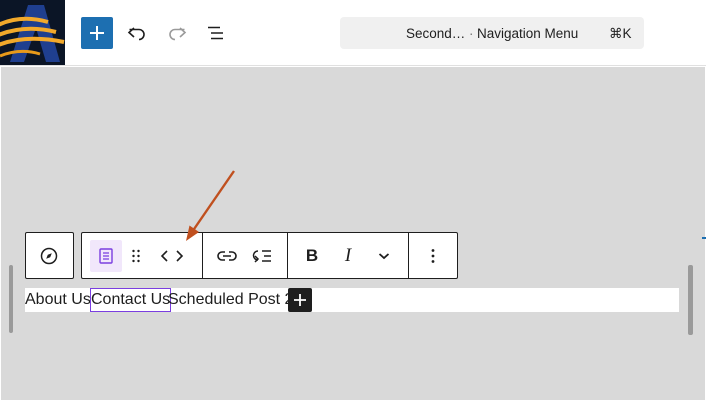 The width and height of the screenshot is (706, 400). I want to click on navigation-block: About Us Contact Us Scheduled Post 2, so click(352, 300).